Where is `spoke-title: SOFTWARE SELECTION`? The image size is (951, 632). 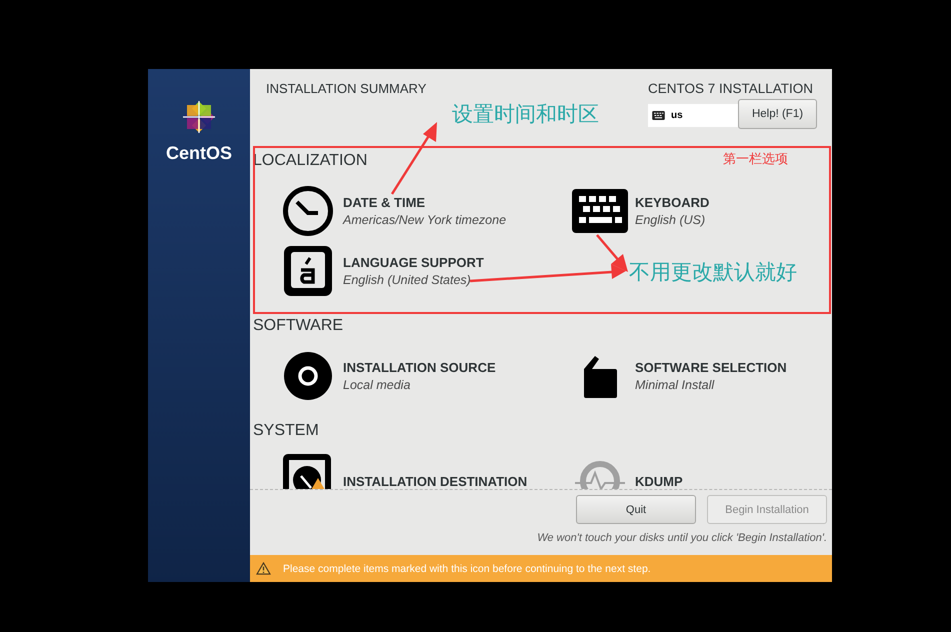 spoke-title: SOFTWARE SELECTION is located at coordinates (711, 367).